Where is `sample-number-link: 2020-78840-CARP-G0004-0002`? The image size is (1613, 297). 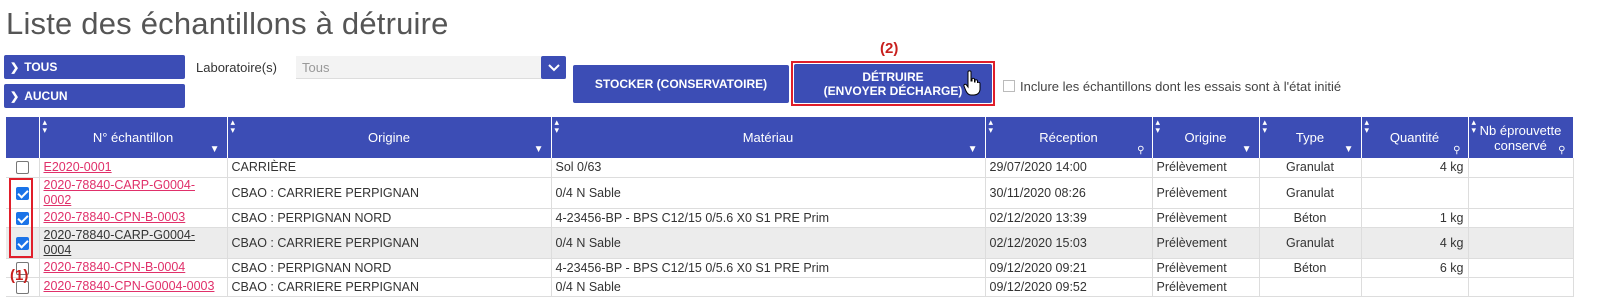 sample-number-link: 2020-78840-CARP-G0004-0002 is located at coordinates (133, 193).